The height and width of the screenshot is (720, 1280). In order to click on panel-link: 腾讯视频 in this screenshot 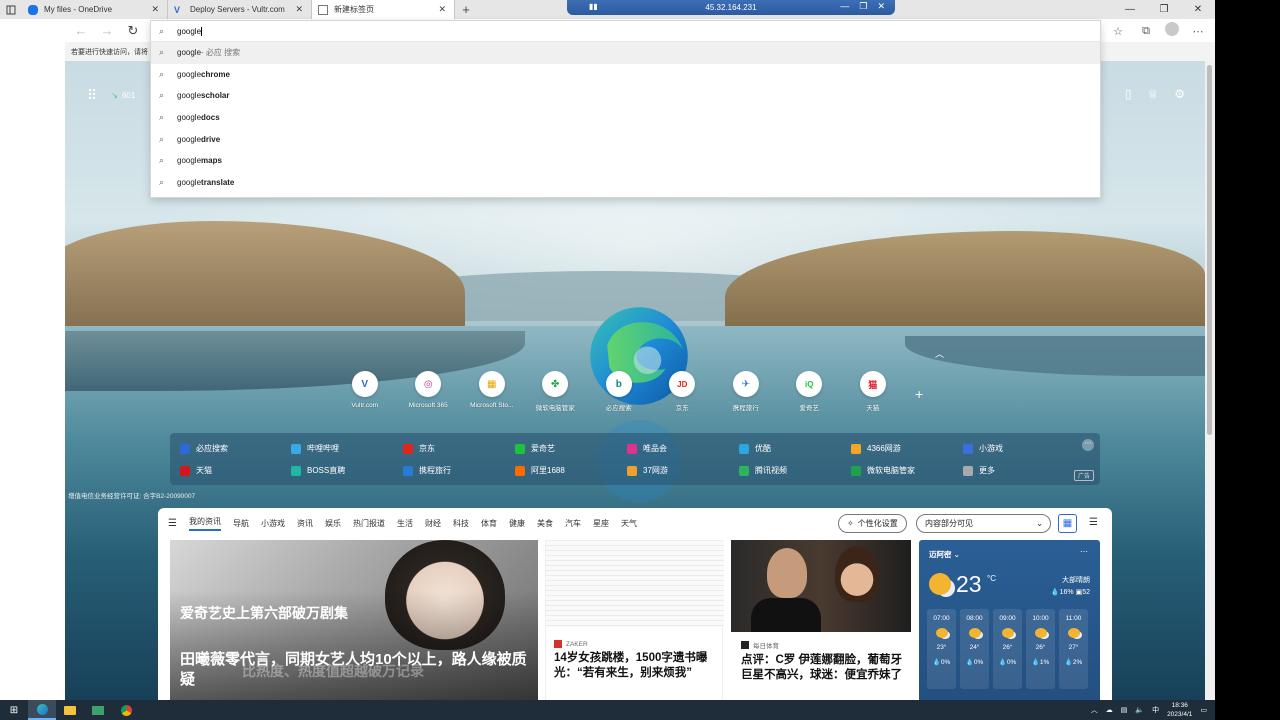, I will do `click(763, 470)`.